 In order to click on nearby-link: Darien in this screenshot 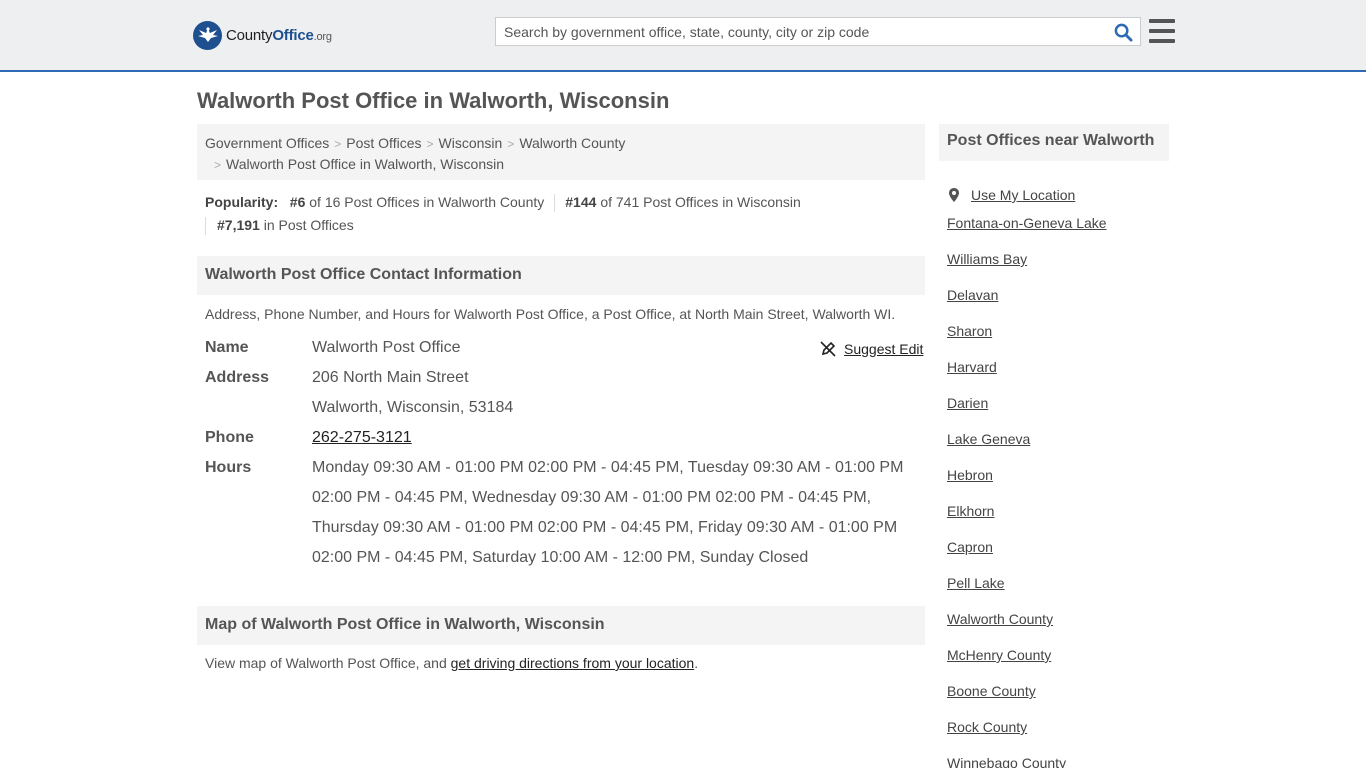, I will do `click(967, 403)`.